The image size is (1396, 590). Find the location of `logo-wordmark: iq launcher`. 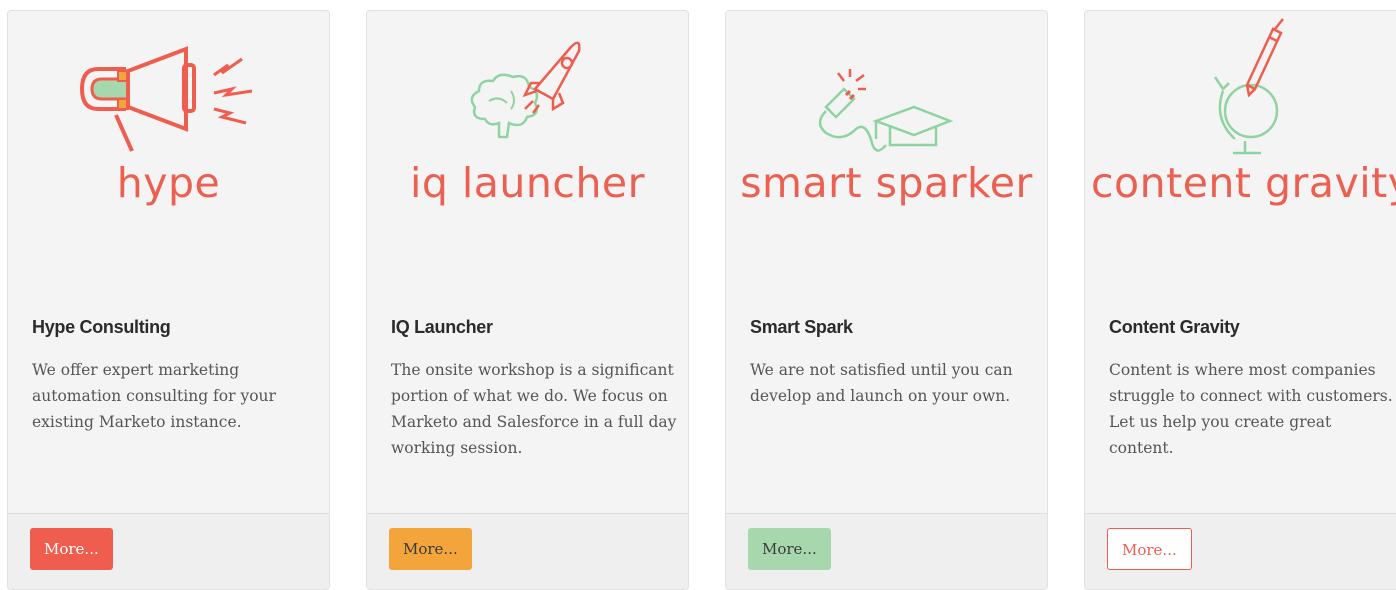

logo-wordmark: iq launcher is located at coordinates (527, 183).